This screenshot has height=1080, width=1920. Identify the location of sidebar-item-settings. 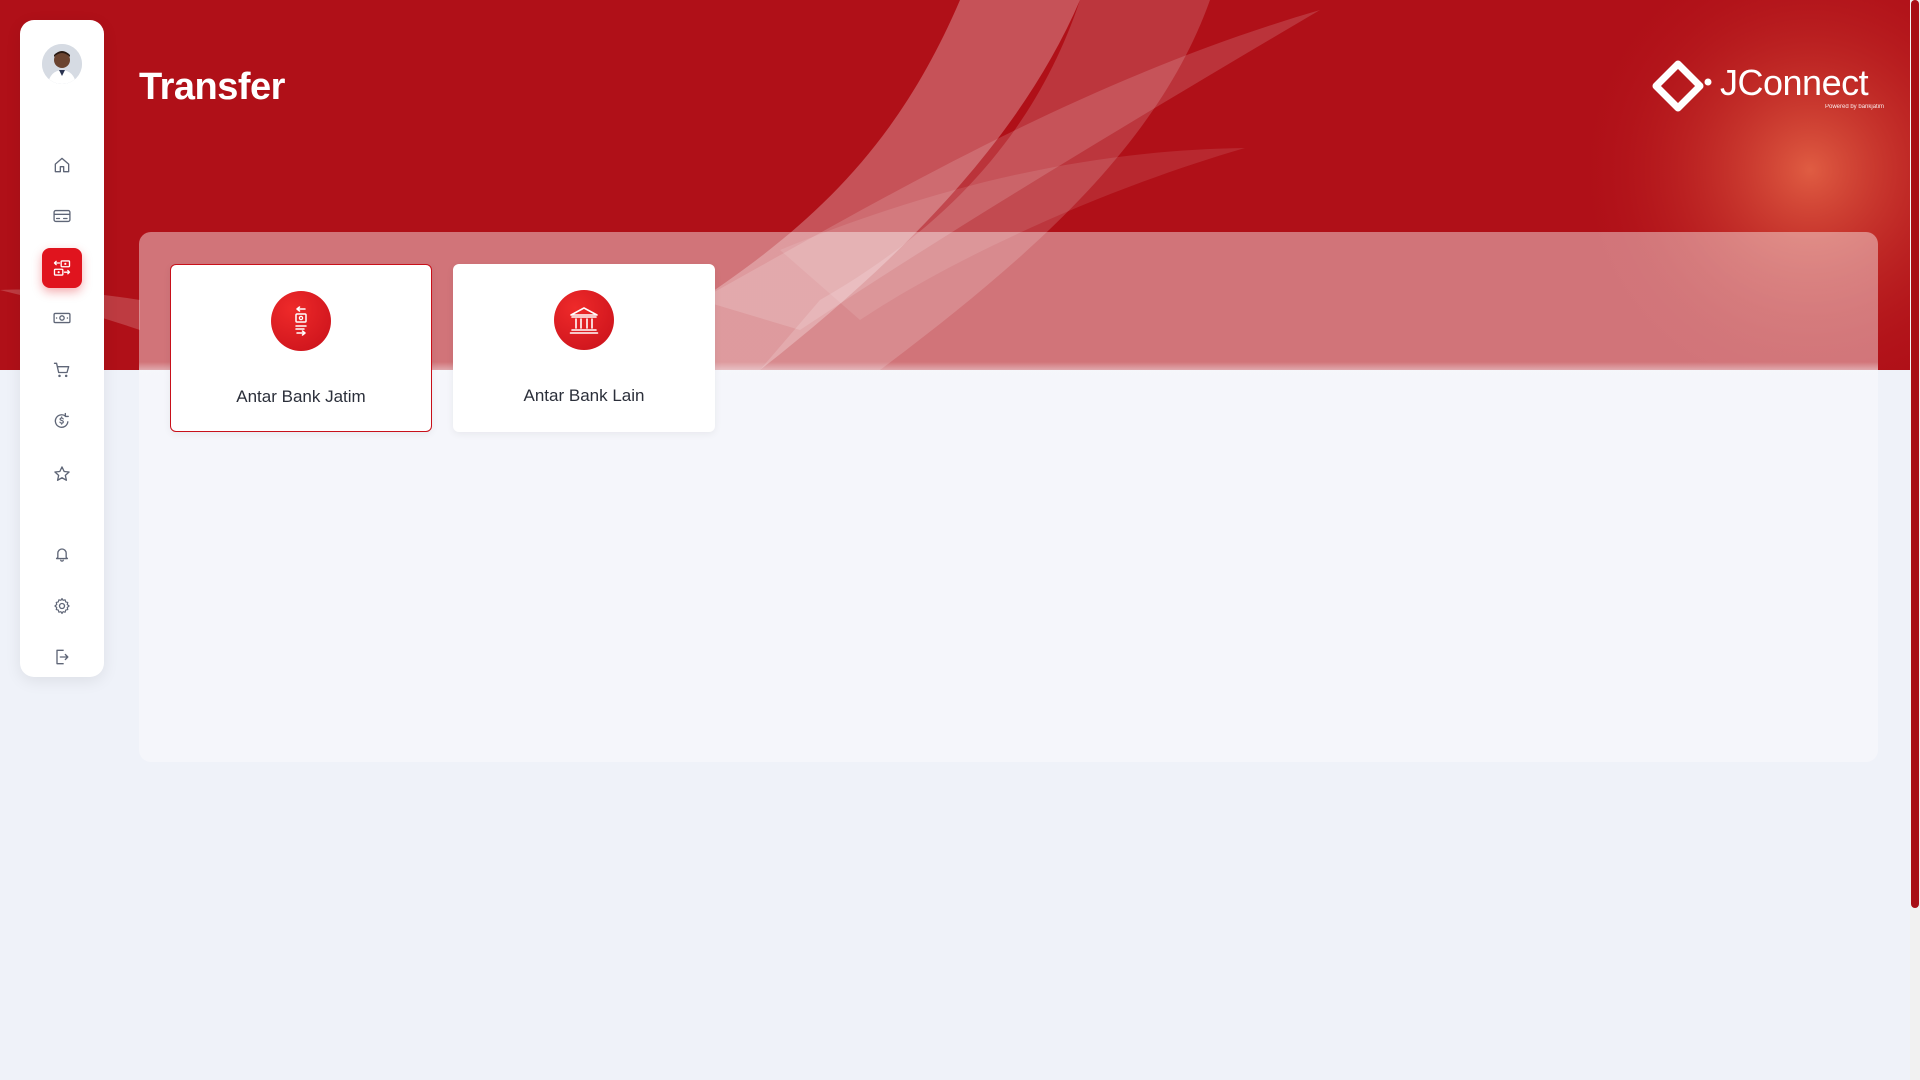
(62, 606).